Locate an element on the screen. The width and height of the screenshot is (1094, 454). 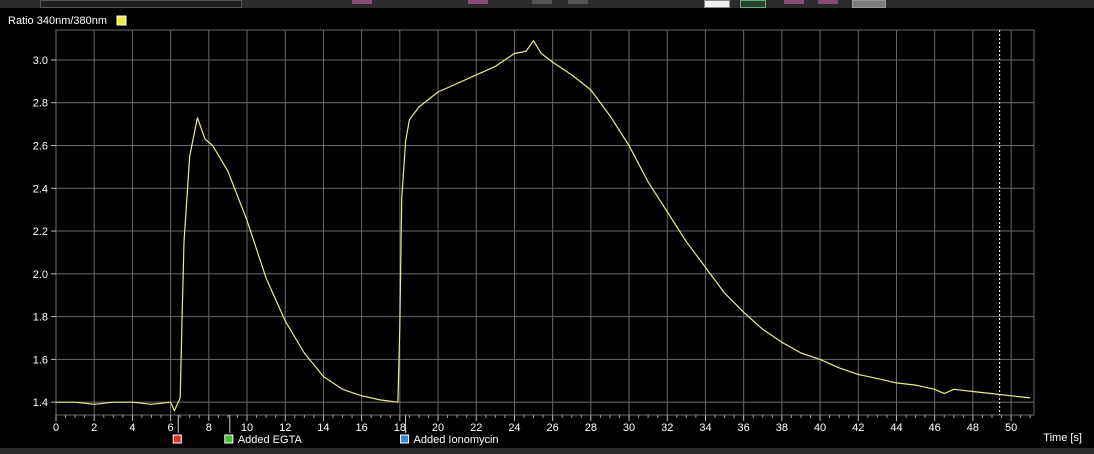
x-tick-label: 36 is located at coordinates (744, 428).